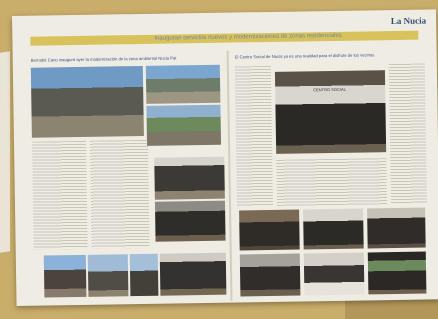 This screenshot has width=438, height=319. Describe the element at coordinates (330, 112) in the screenshot. I see `photo-centro-social-inauguration: CENTRO SOCIAL` at that location.